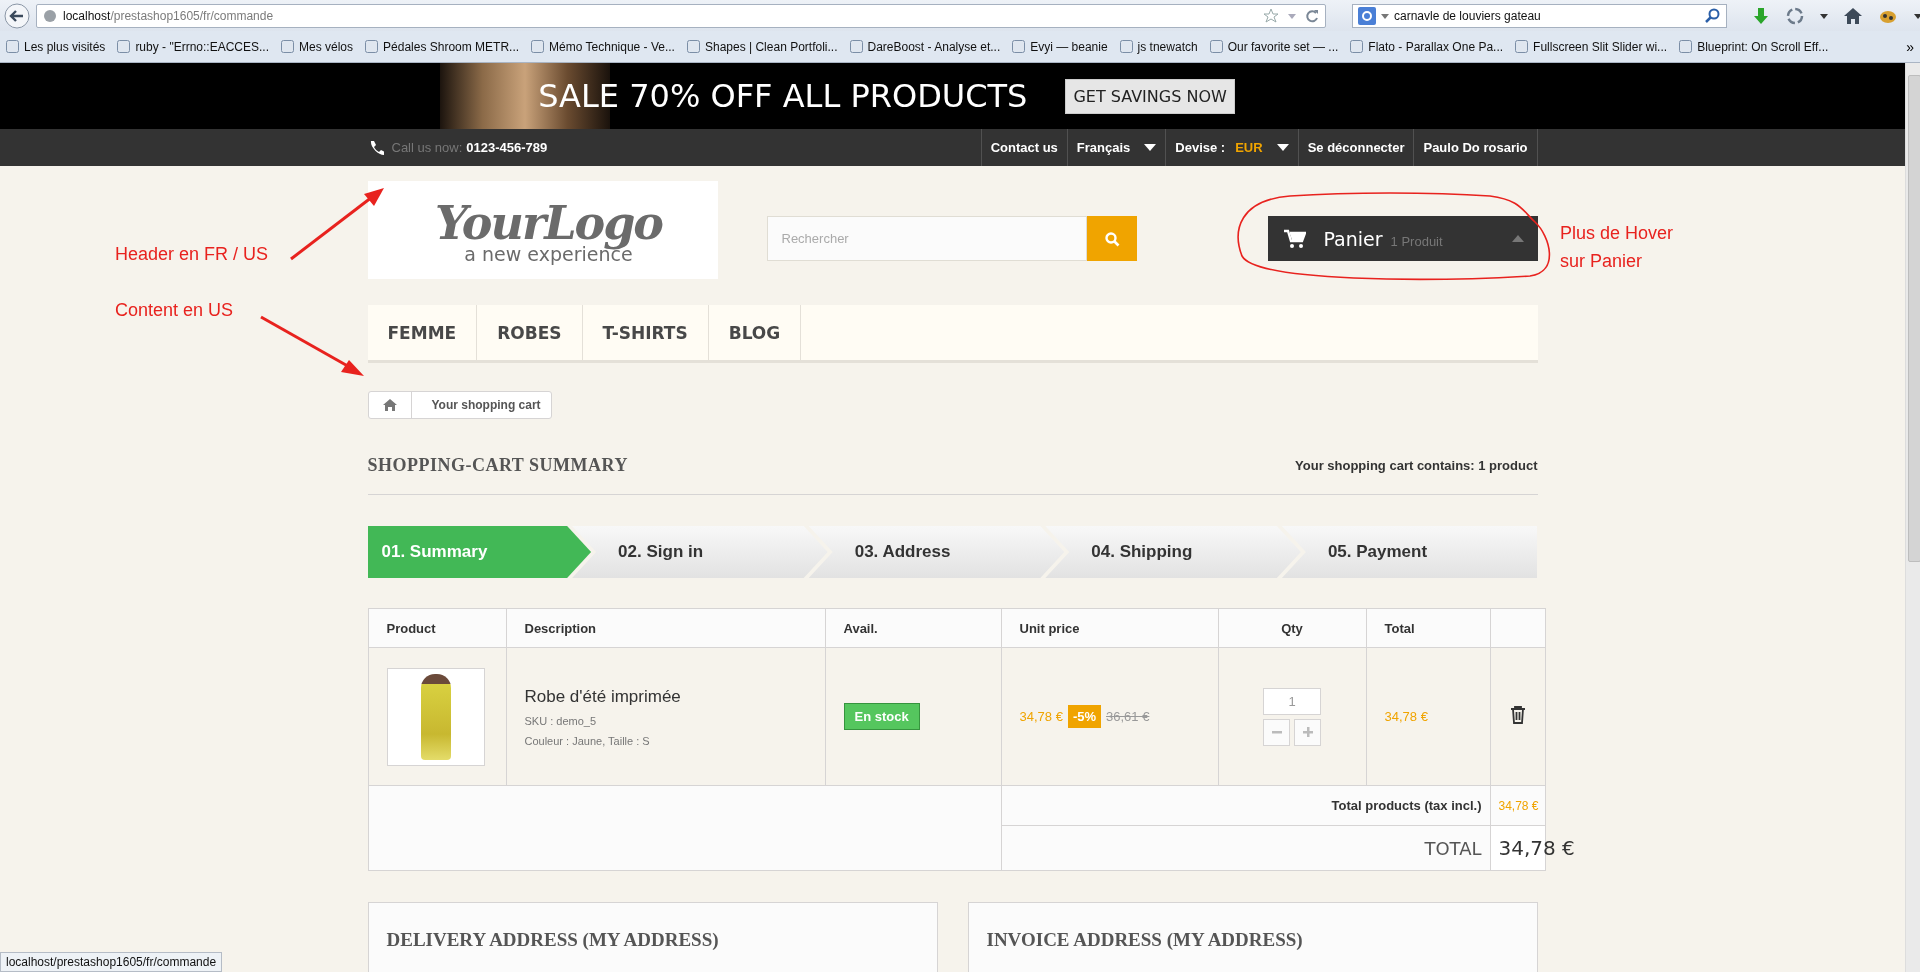 The width and height of the screenshot is (1920, 972). What do you see at coordinates (1406, 805) in the screenshot?
I see `subtotal-label: Total products (tax incl.)` at bounding box center [1406, 805].